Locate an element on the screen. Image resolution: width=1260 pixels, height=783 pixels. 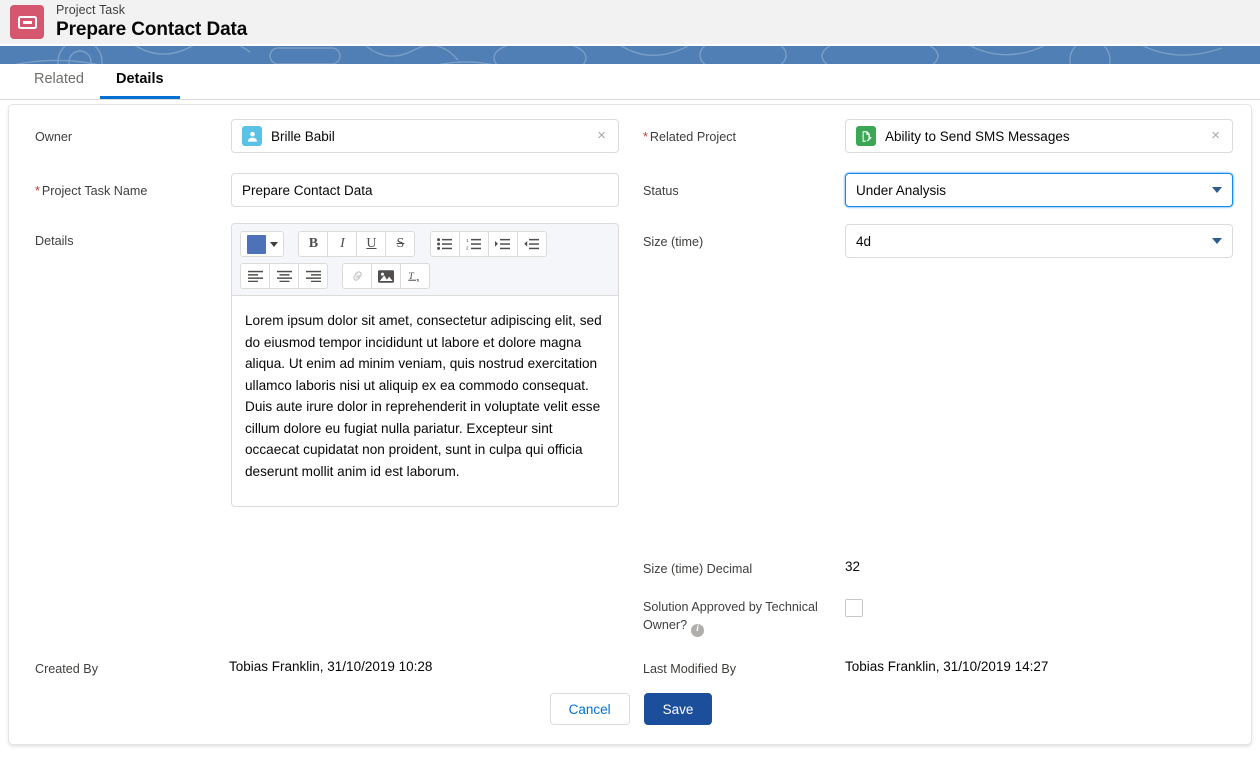
field-label-status: Status is located at coordinates (744, 186).